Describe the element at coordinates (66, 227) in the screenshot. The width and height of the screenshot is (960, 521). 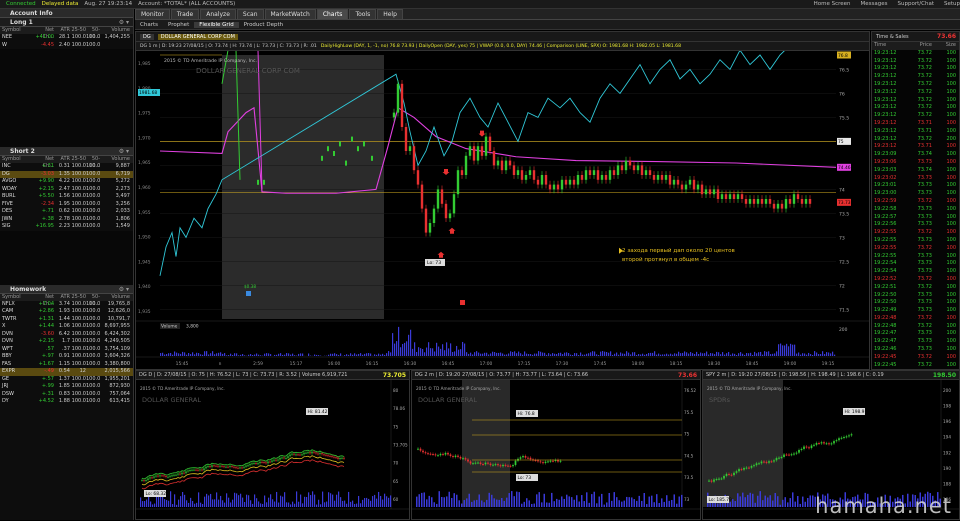
I see `watchlist-row: SIG+16.952.23100.0100.01,549` at that location.